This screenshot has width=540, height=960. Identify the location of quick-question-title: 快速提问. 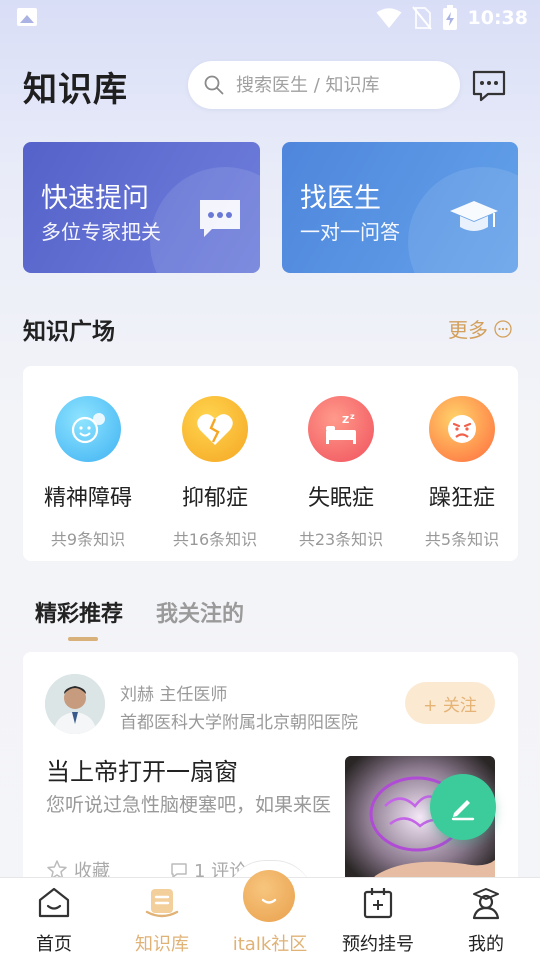
(95, 198).